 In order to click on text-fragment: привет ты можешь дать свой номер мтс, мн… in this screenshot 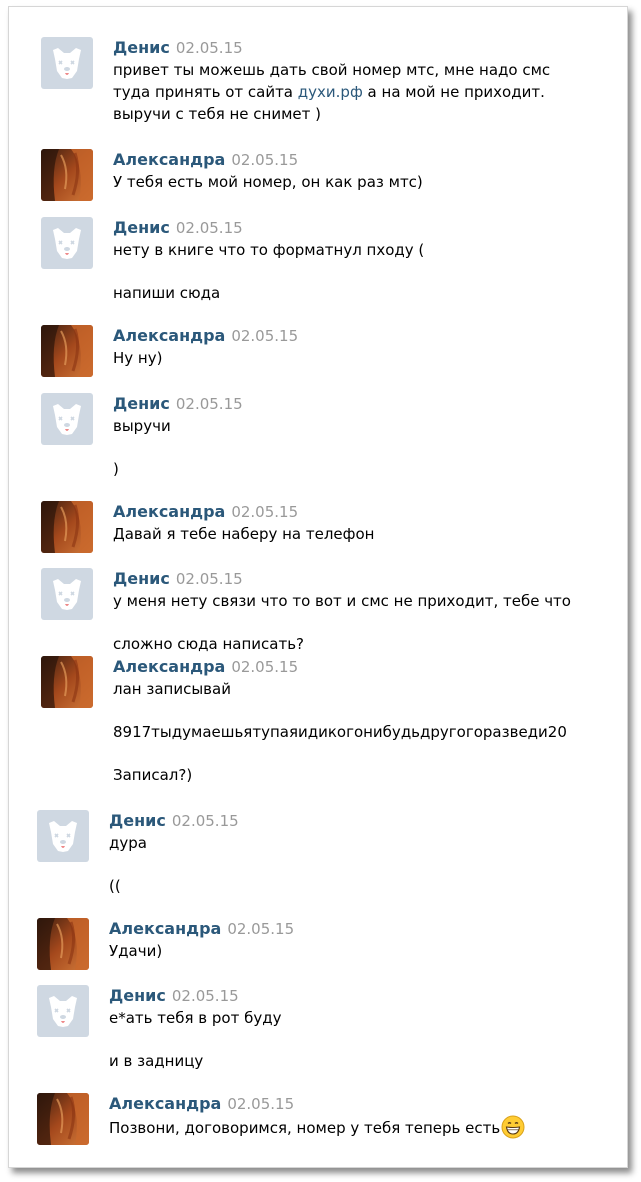, I will do `click(332, 70)`.